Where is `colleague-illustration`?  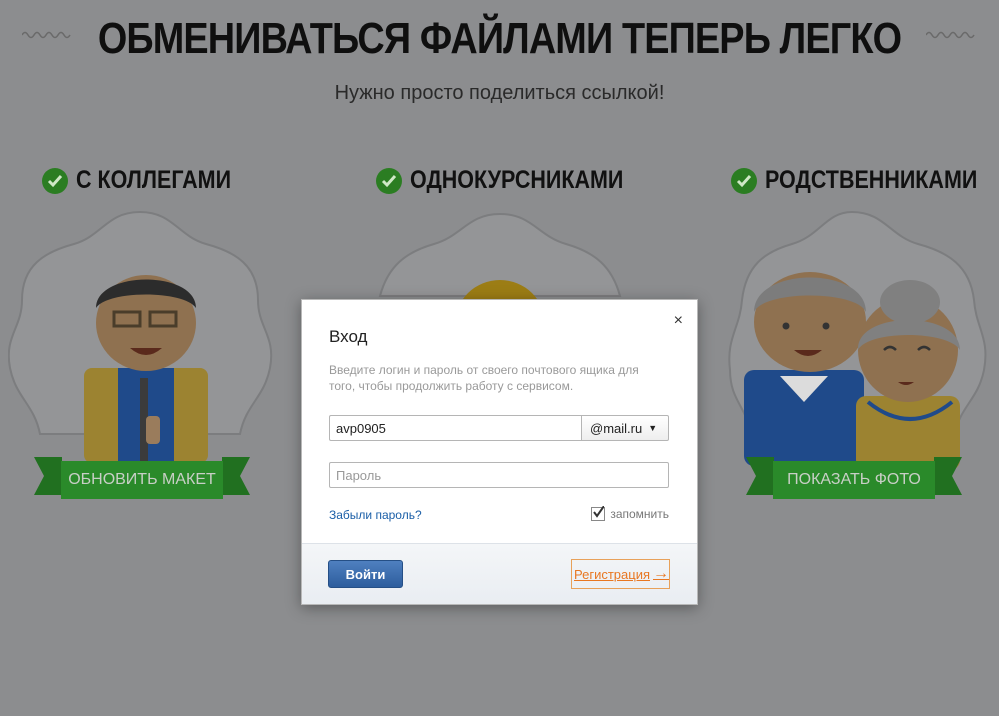 colleague-illustration is located at coordinates (140, 336).